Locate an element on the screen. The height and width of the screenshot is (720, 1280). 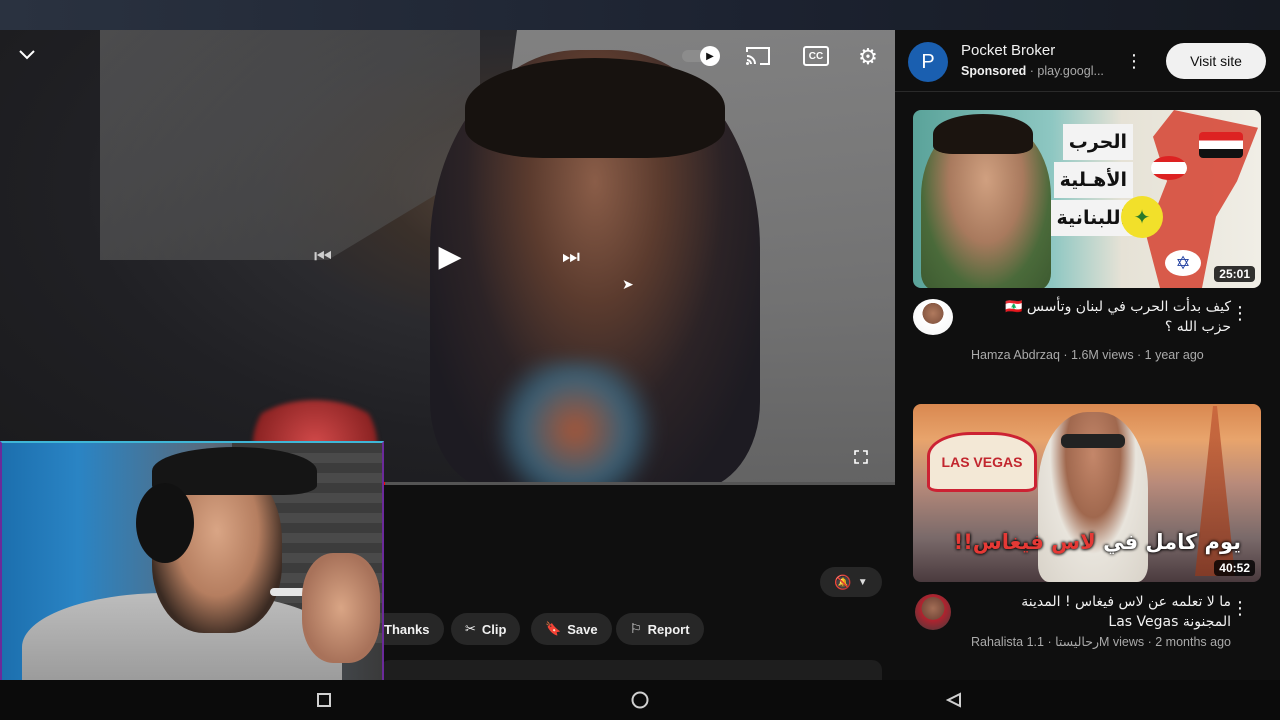
report-button: ⚐ Report is located at coordinates (660, 629).